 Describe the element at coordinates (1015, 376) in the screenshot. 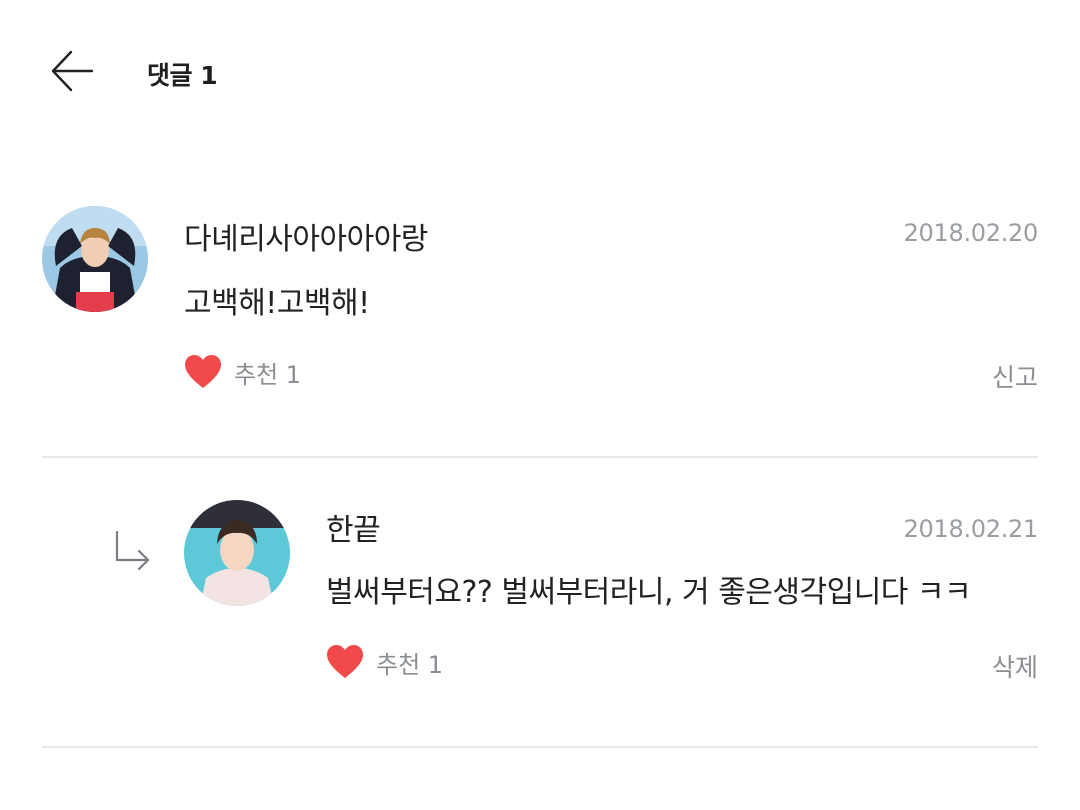

I see `report-link: 신고` at that location.